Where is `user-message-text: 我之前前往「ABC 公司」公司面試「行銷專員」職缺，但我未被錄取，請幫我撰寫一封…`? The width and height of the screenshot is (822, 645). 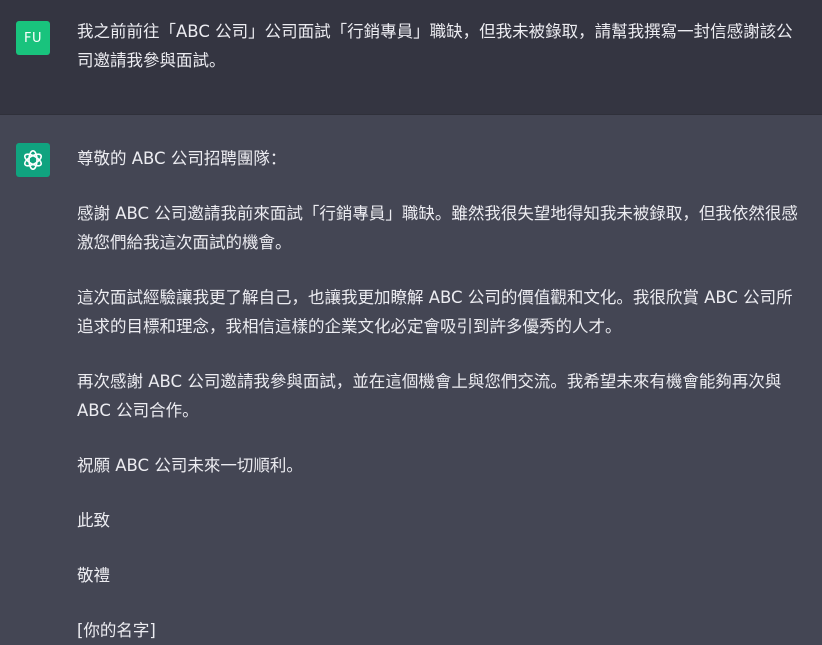
user-message-text: 我之前前往「ABC 公司」公司面試「行銷專員」職缺，但我未被錄取，請幫我撰寫一封… is located at coordinates (435, 46).